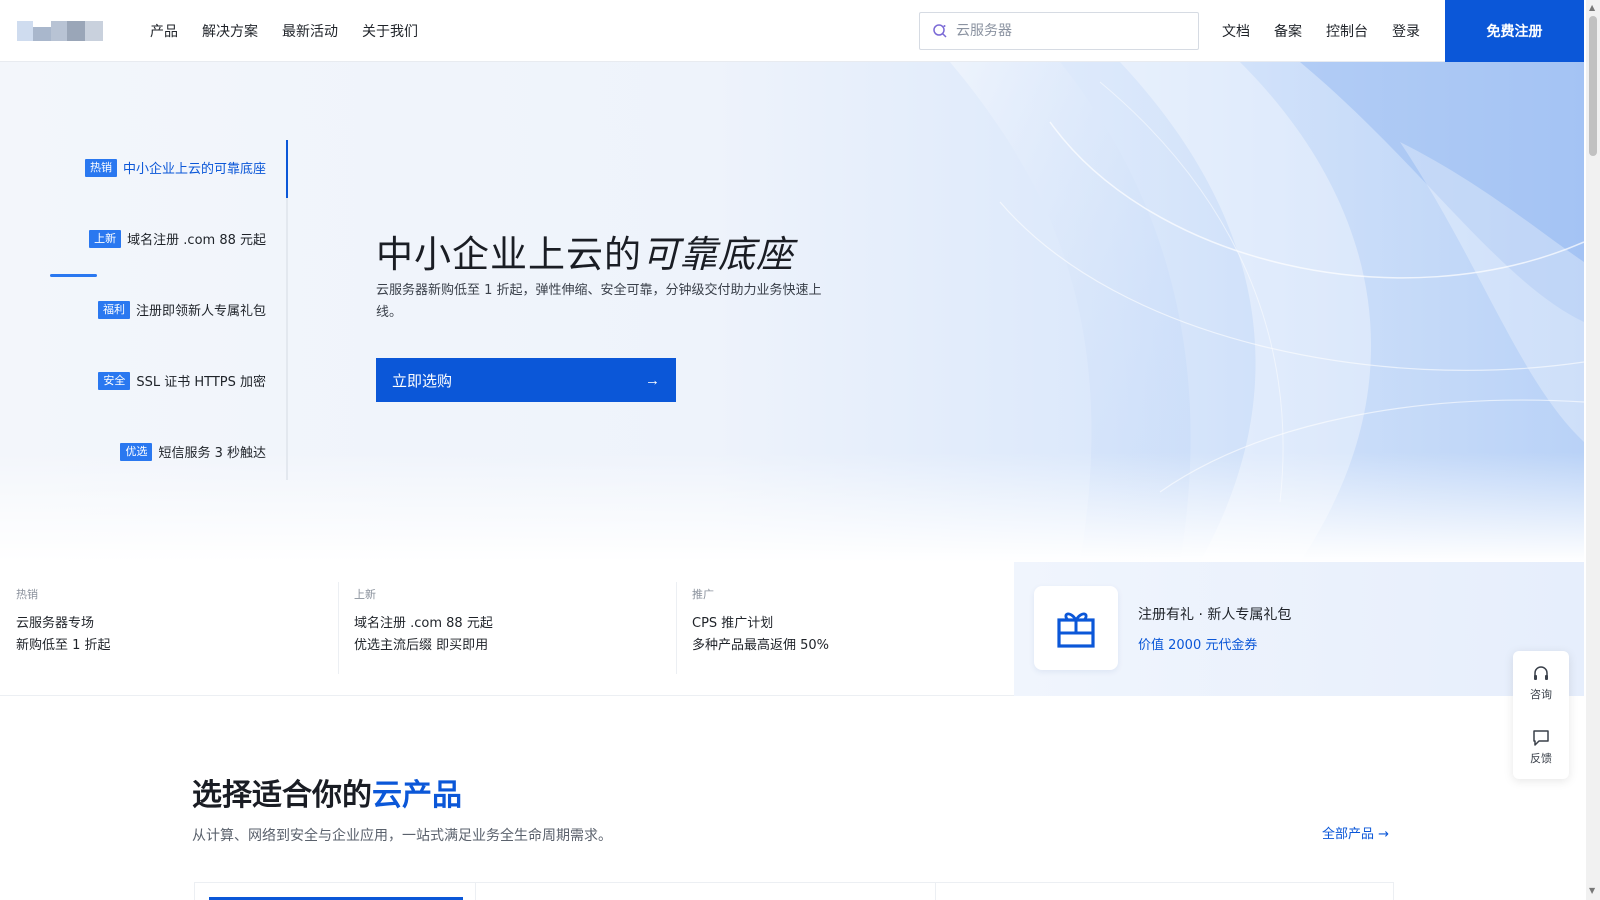 Image resolution: width=1600 pixels, height=900 pixels. I want to click on arrow-right-icon: →, so click(652, 380).